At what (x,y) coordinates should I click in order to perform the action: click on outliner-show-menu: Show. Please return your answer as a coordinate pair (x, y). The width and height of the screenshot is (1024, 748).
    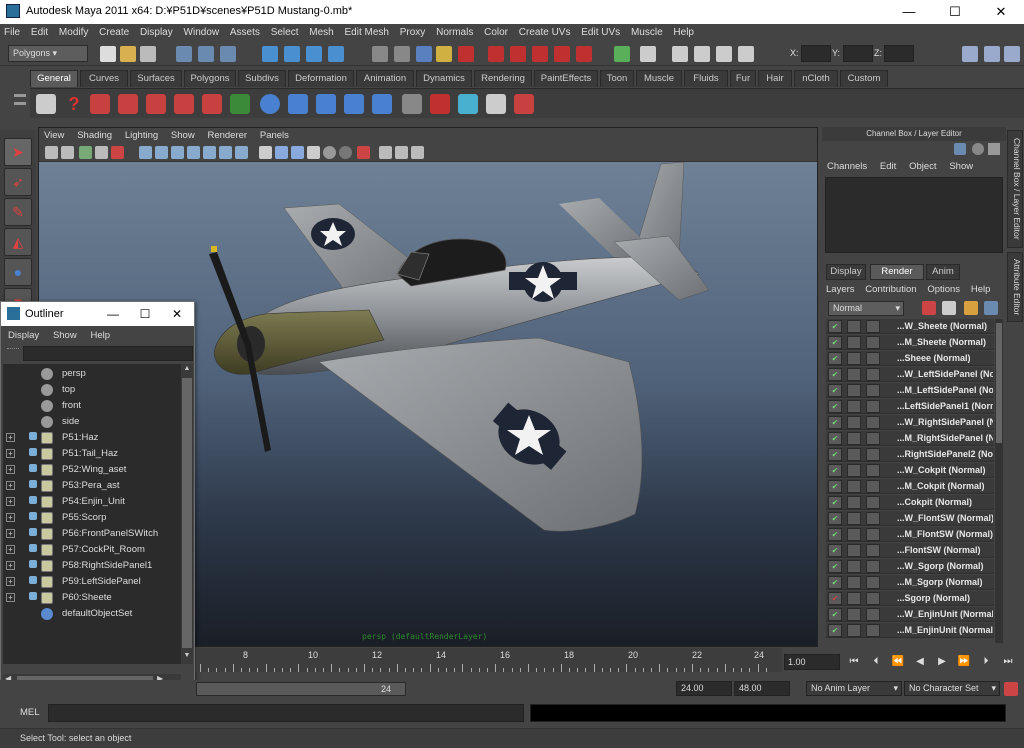
    Looking at the image, I should click on (63, 333).